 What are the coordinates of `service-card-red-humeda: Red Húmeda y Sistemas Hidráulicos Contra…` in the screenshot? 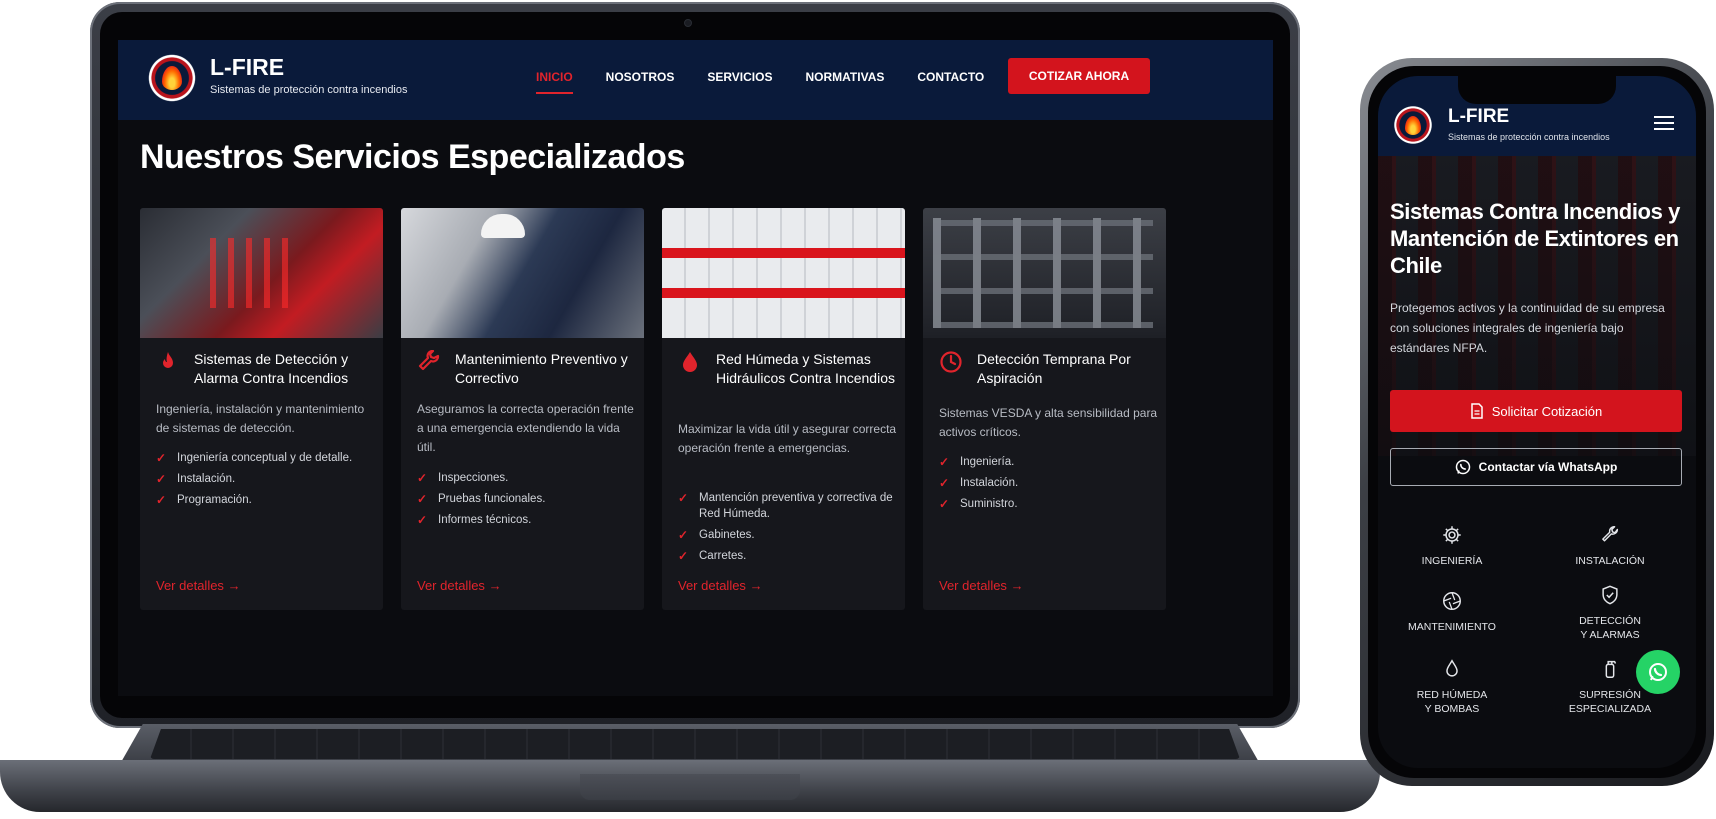 It's located at (783, 409).